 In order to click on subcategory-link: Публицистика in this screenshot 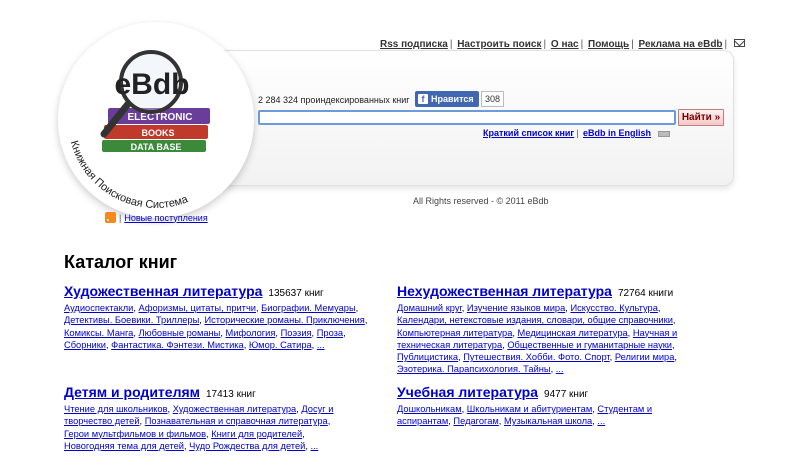, I will do `click(427, 357)`.